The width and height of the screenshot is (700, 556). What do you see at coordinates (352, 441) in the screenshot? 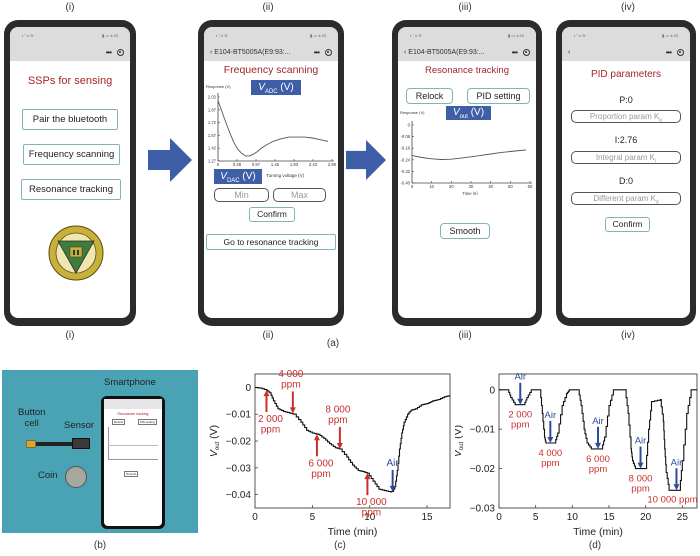
I see `plot-frame` at bounding box center [352, 441].